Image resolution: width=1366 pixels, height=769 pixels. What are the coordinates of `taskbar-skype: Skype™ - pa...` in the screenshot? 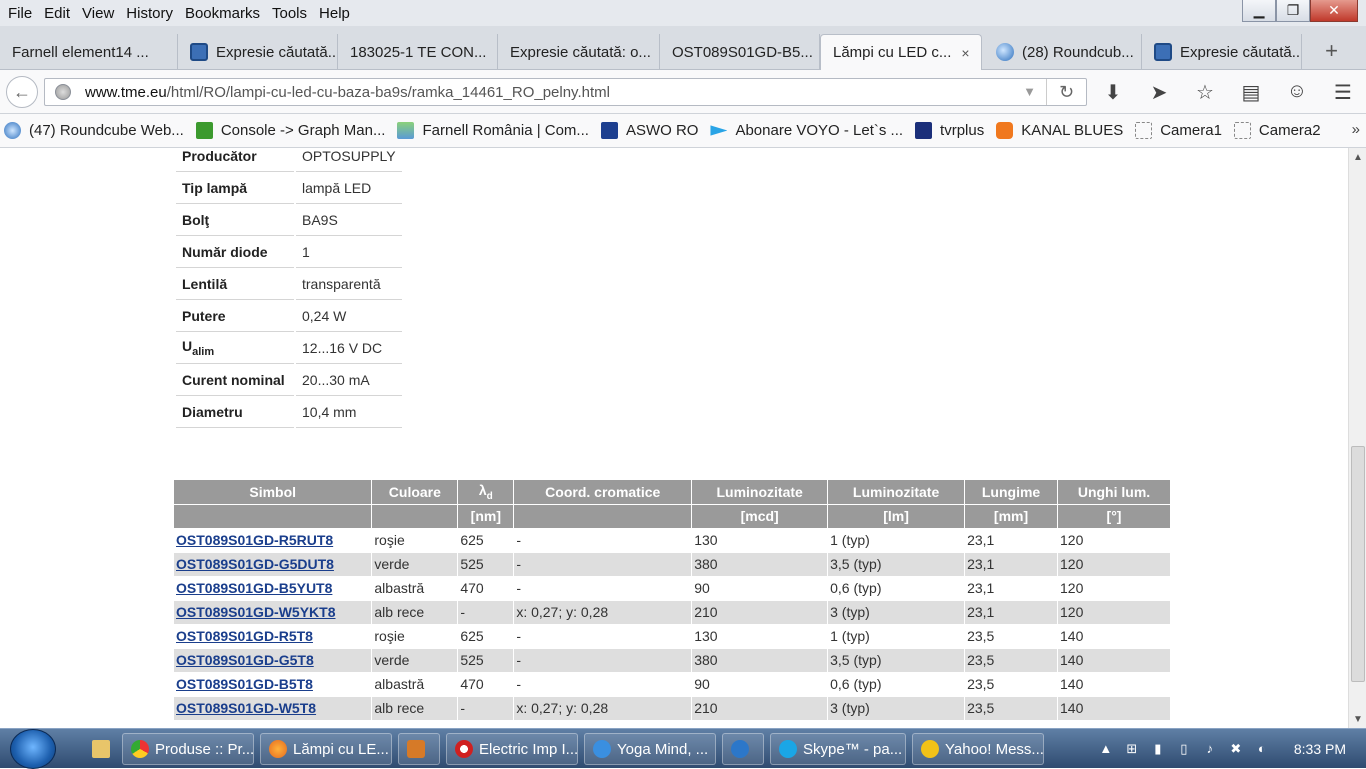 It's located at (838, 749).